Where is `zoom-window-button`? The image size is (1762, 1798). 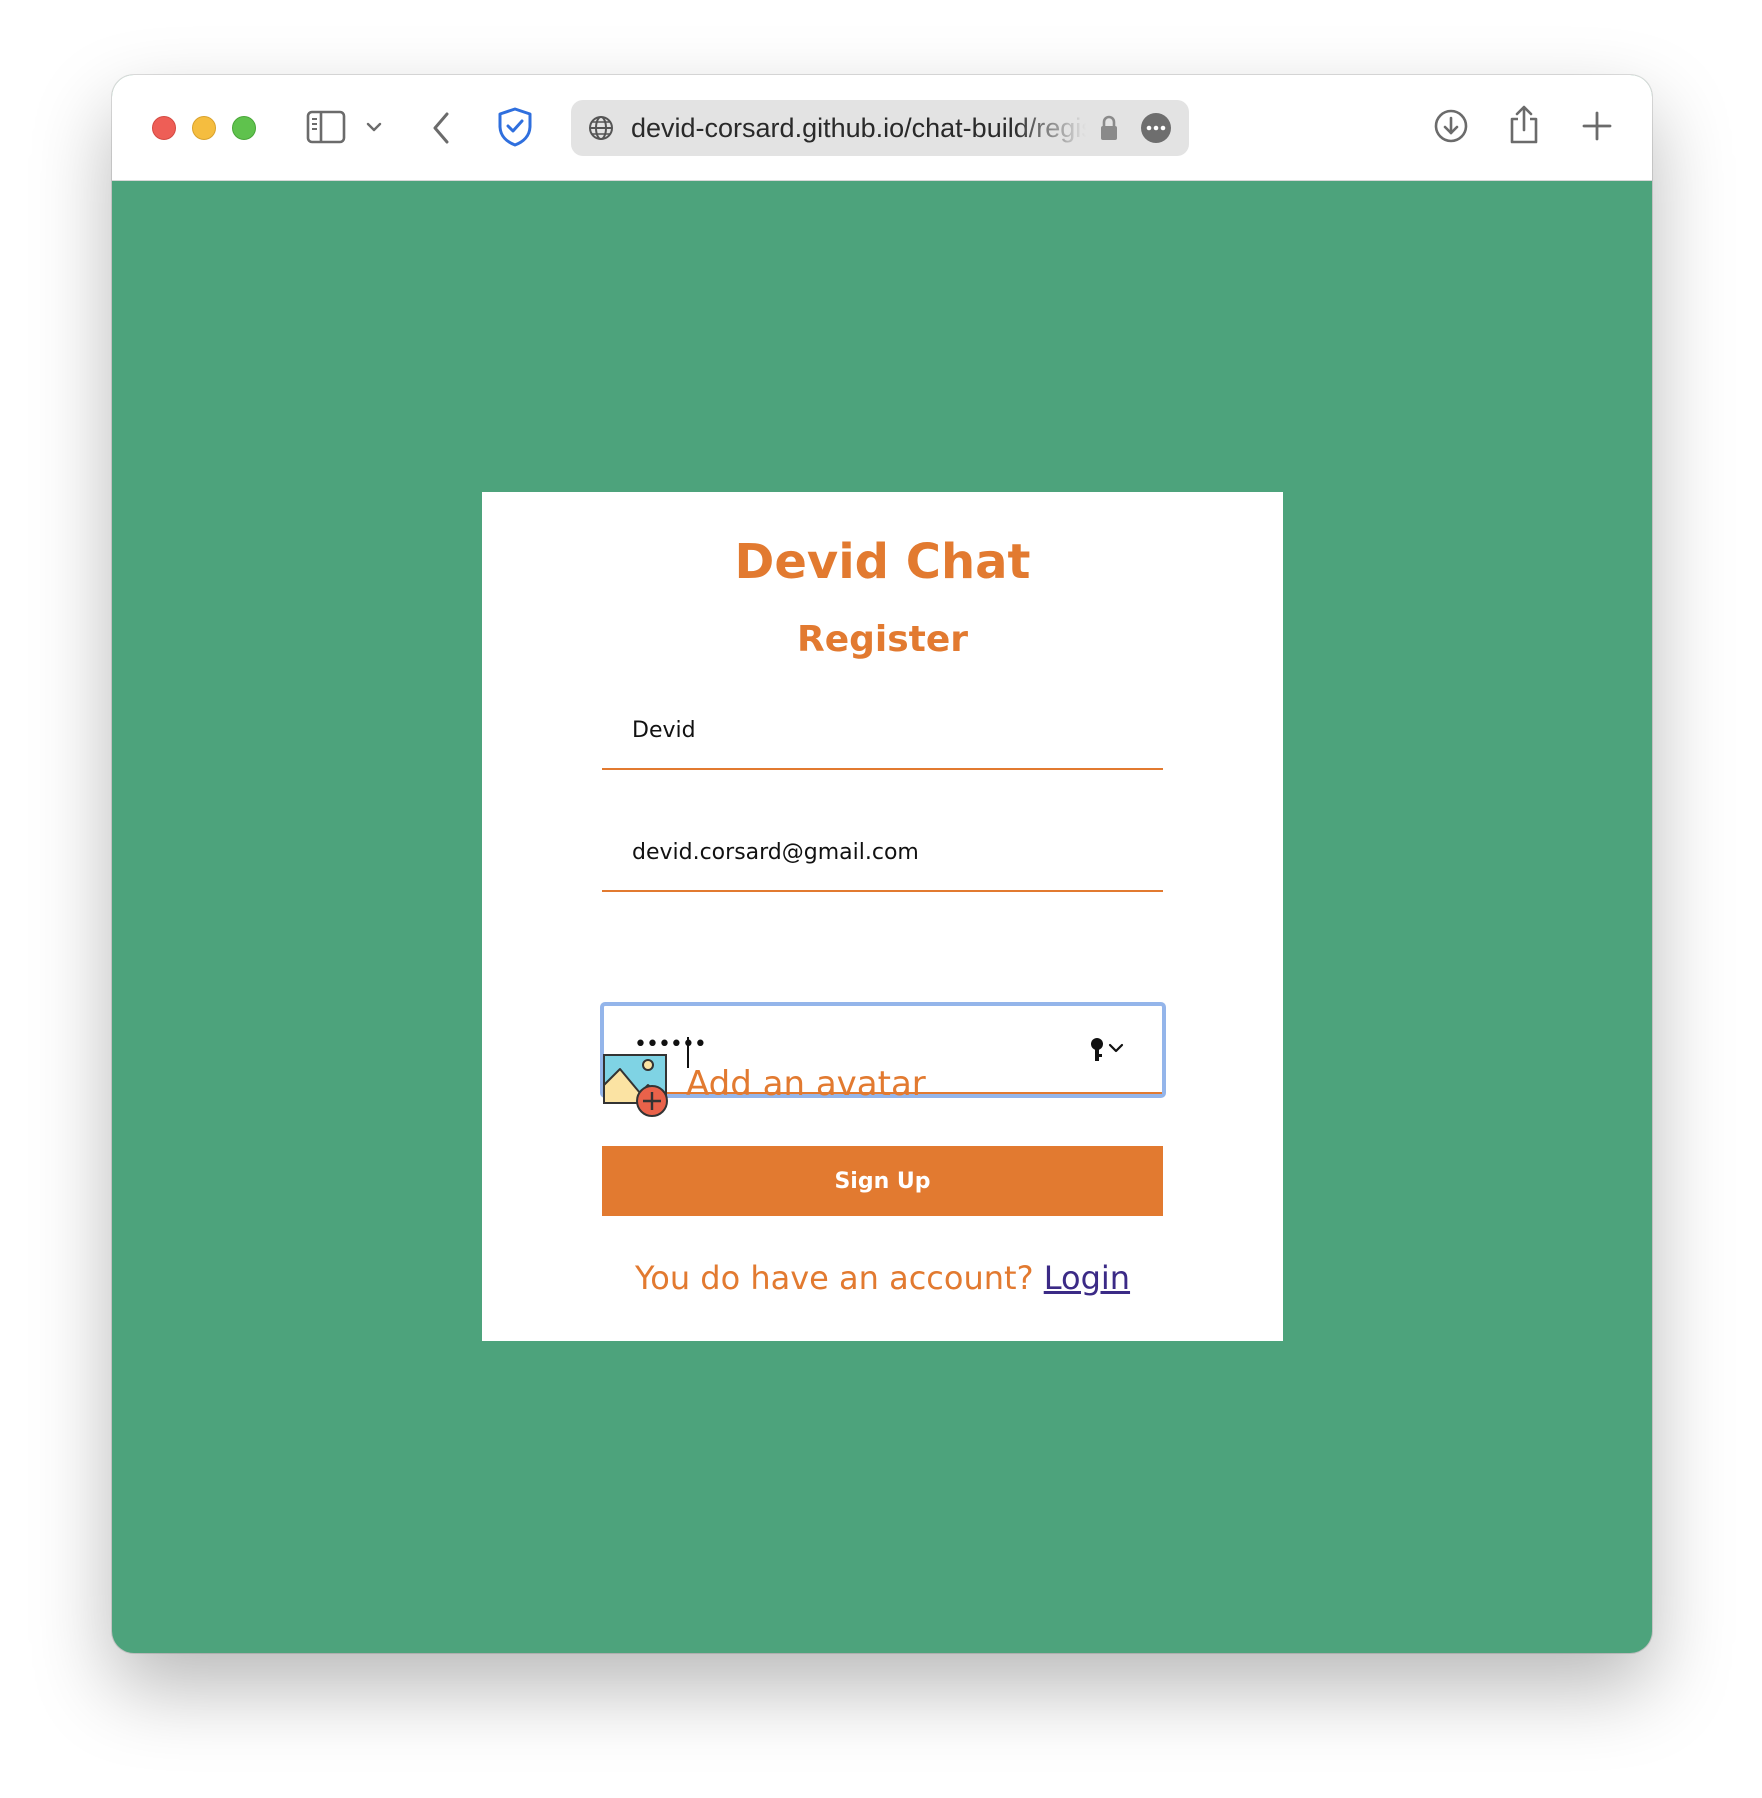
zoom-window-button is located at coordinates (244, 128).